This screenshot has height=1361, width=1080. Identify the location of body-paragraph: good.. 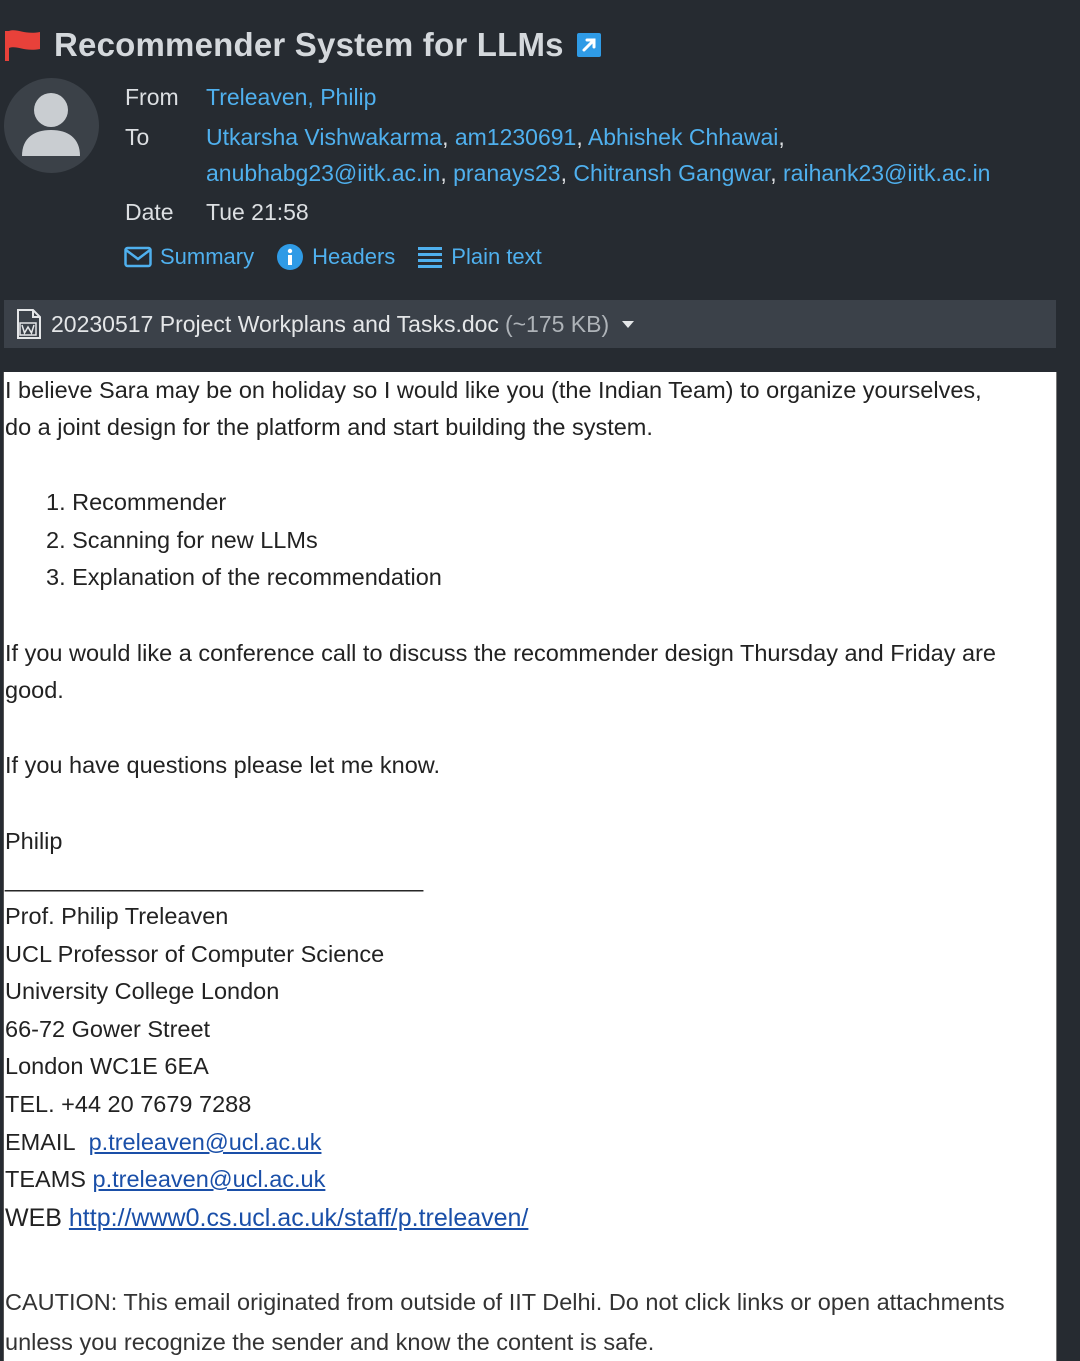
(34, 690).